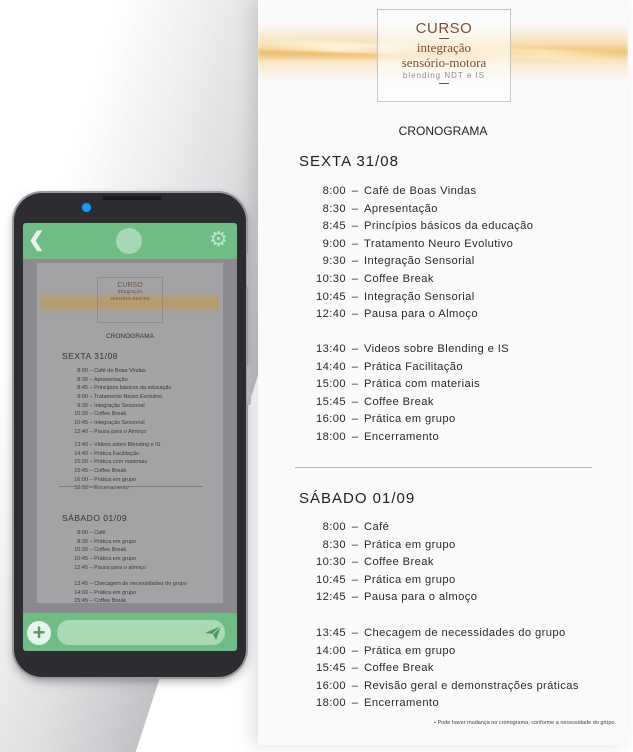  I want to click on schedule-row: 9:30 – Integração Sensorial, so click(116, 406).